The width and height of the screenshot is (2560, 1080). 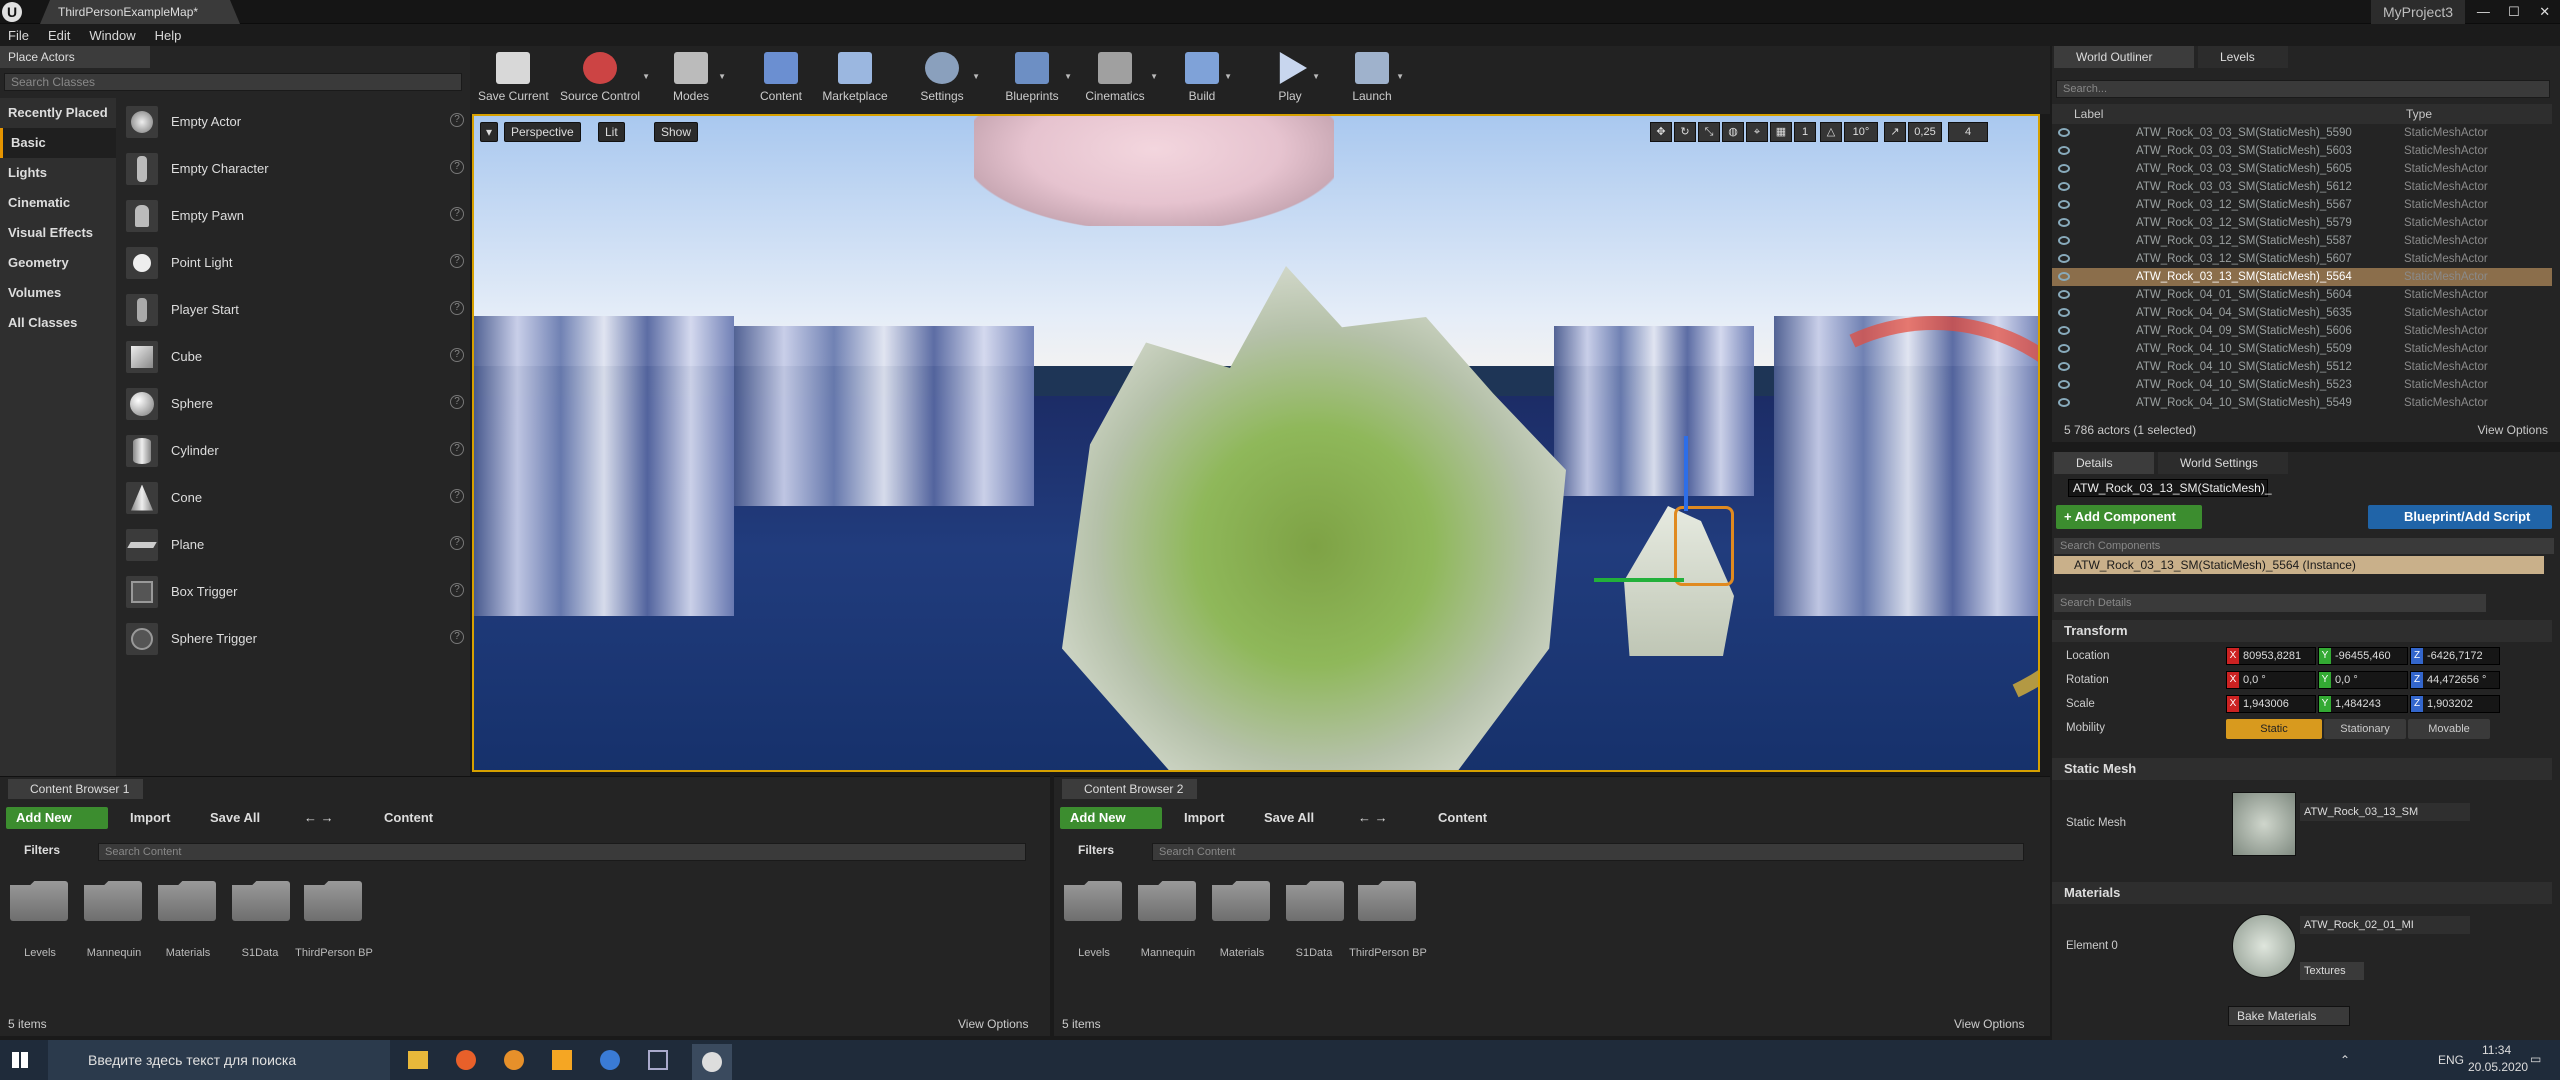 What do you see at coordinates (2363, 704) in the screenshot?
I see `scale-y: Y 1,484243` at bounding box center [2363, 704].